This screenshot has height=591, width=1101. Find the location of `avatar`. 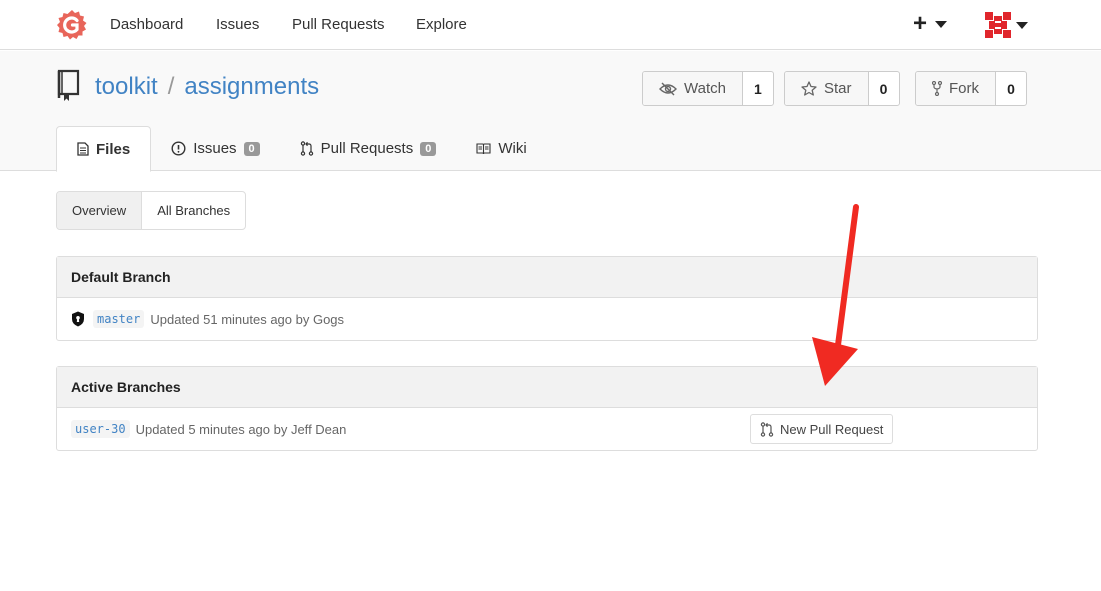

avatar is located at coordinates (998, 25).